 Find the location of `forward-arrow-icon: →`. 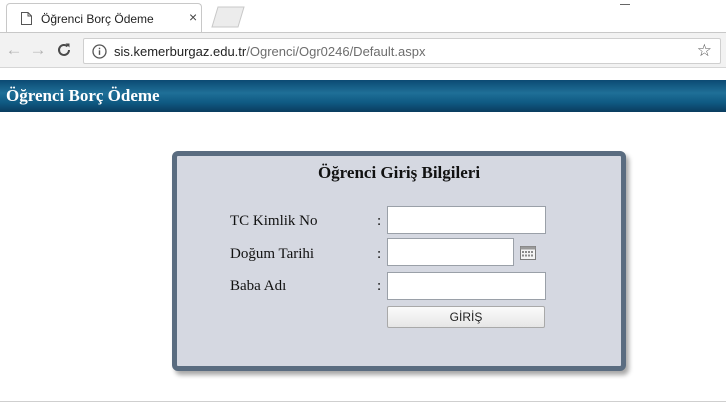

forward-arrow-icon: → is located at coordinates (38, 50).